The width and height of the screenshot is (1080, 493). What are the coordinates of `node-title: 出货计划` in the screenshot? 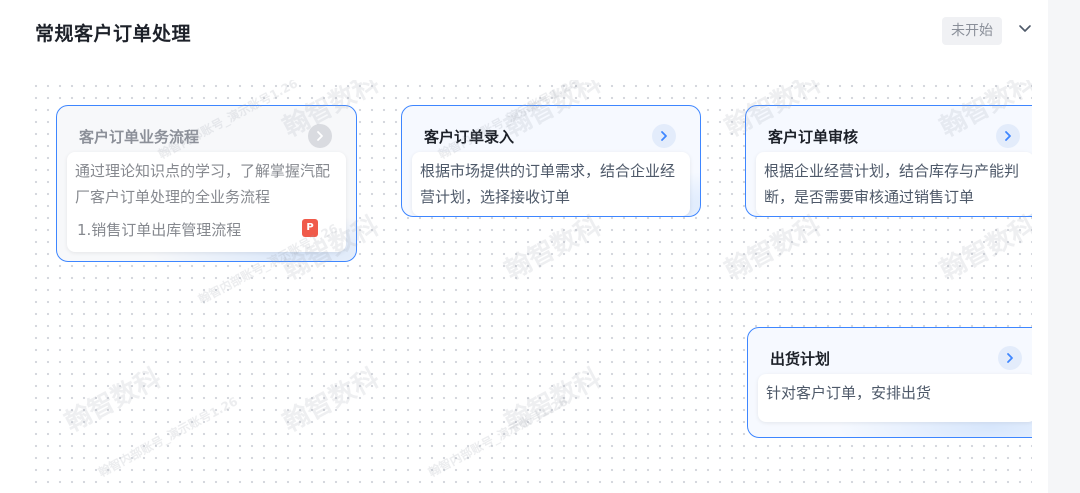 It's located at (800, 359).